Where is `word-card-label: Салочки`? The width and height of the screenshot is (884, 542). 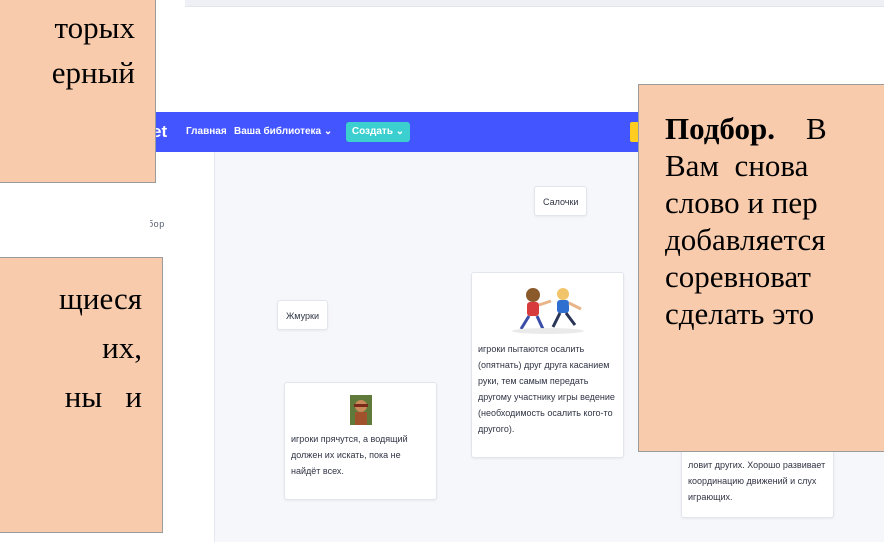
word-card-label: Салочки is located at coordinates (561, 202).